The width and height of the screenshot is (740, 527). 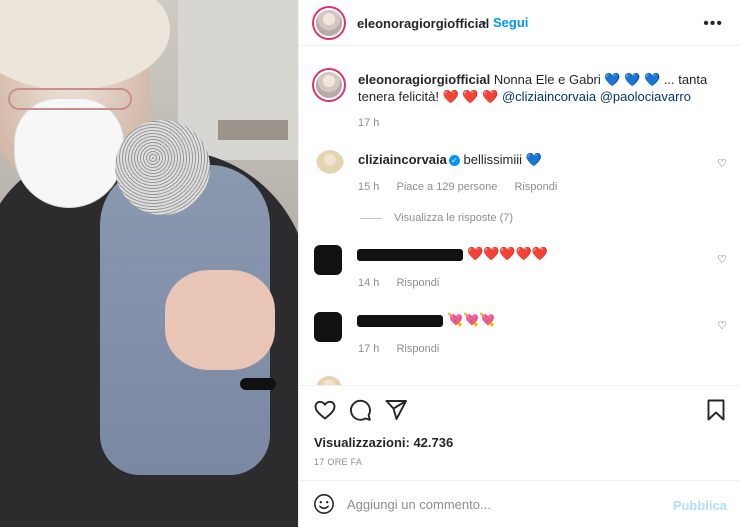 What do you see at coordinates (329, 23) in the screenshot?
I see `author-avatar` at bounding box center [329, 23].